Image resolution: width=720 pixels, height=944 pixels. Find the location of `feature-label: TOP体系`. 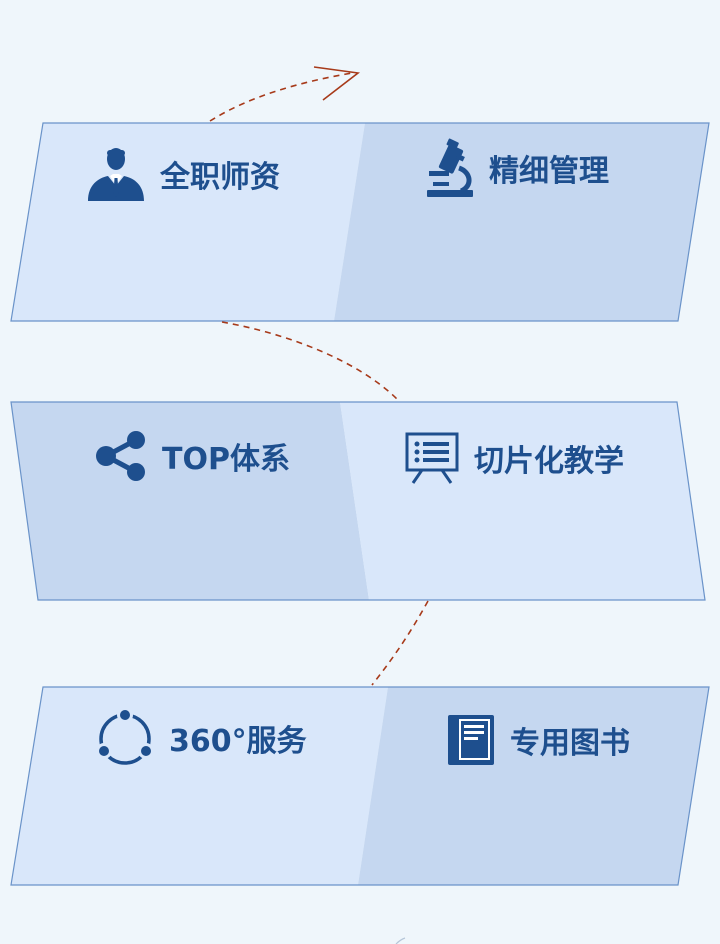

feature-label: TOP体系 is located at coordinates (226, 459).